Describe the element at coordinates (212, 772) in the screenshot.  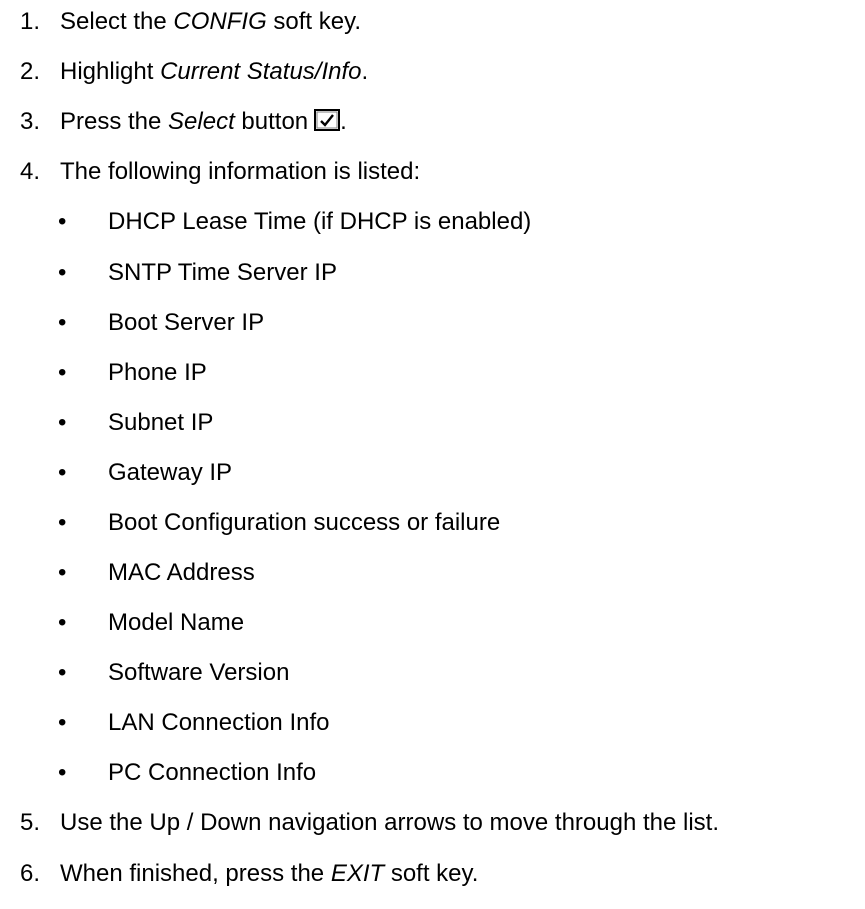
I see `list-item-text: PC Connection Info` at that location.